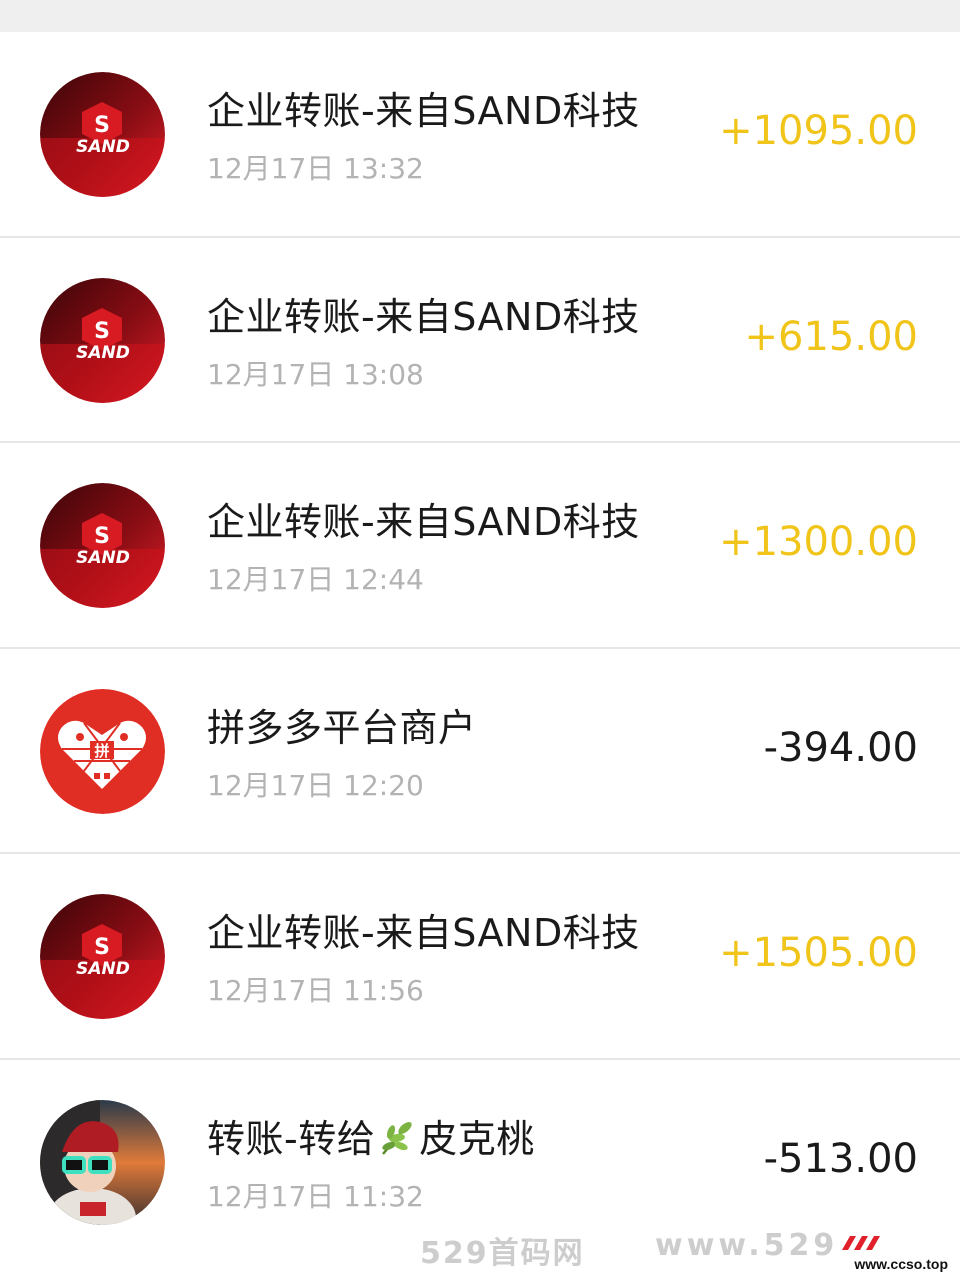 The height and width of the screenshot is (1280, 960). Describe the element at coordinates (861, 1243) in the screenshot. I see `site-logo-icon` at that location.